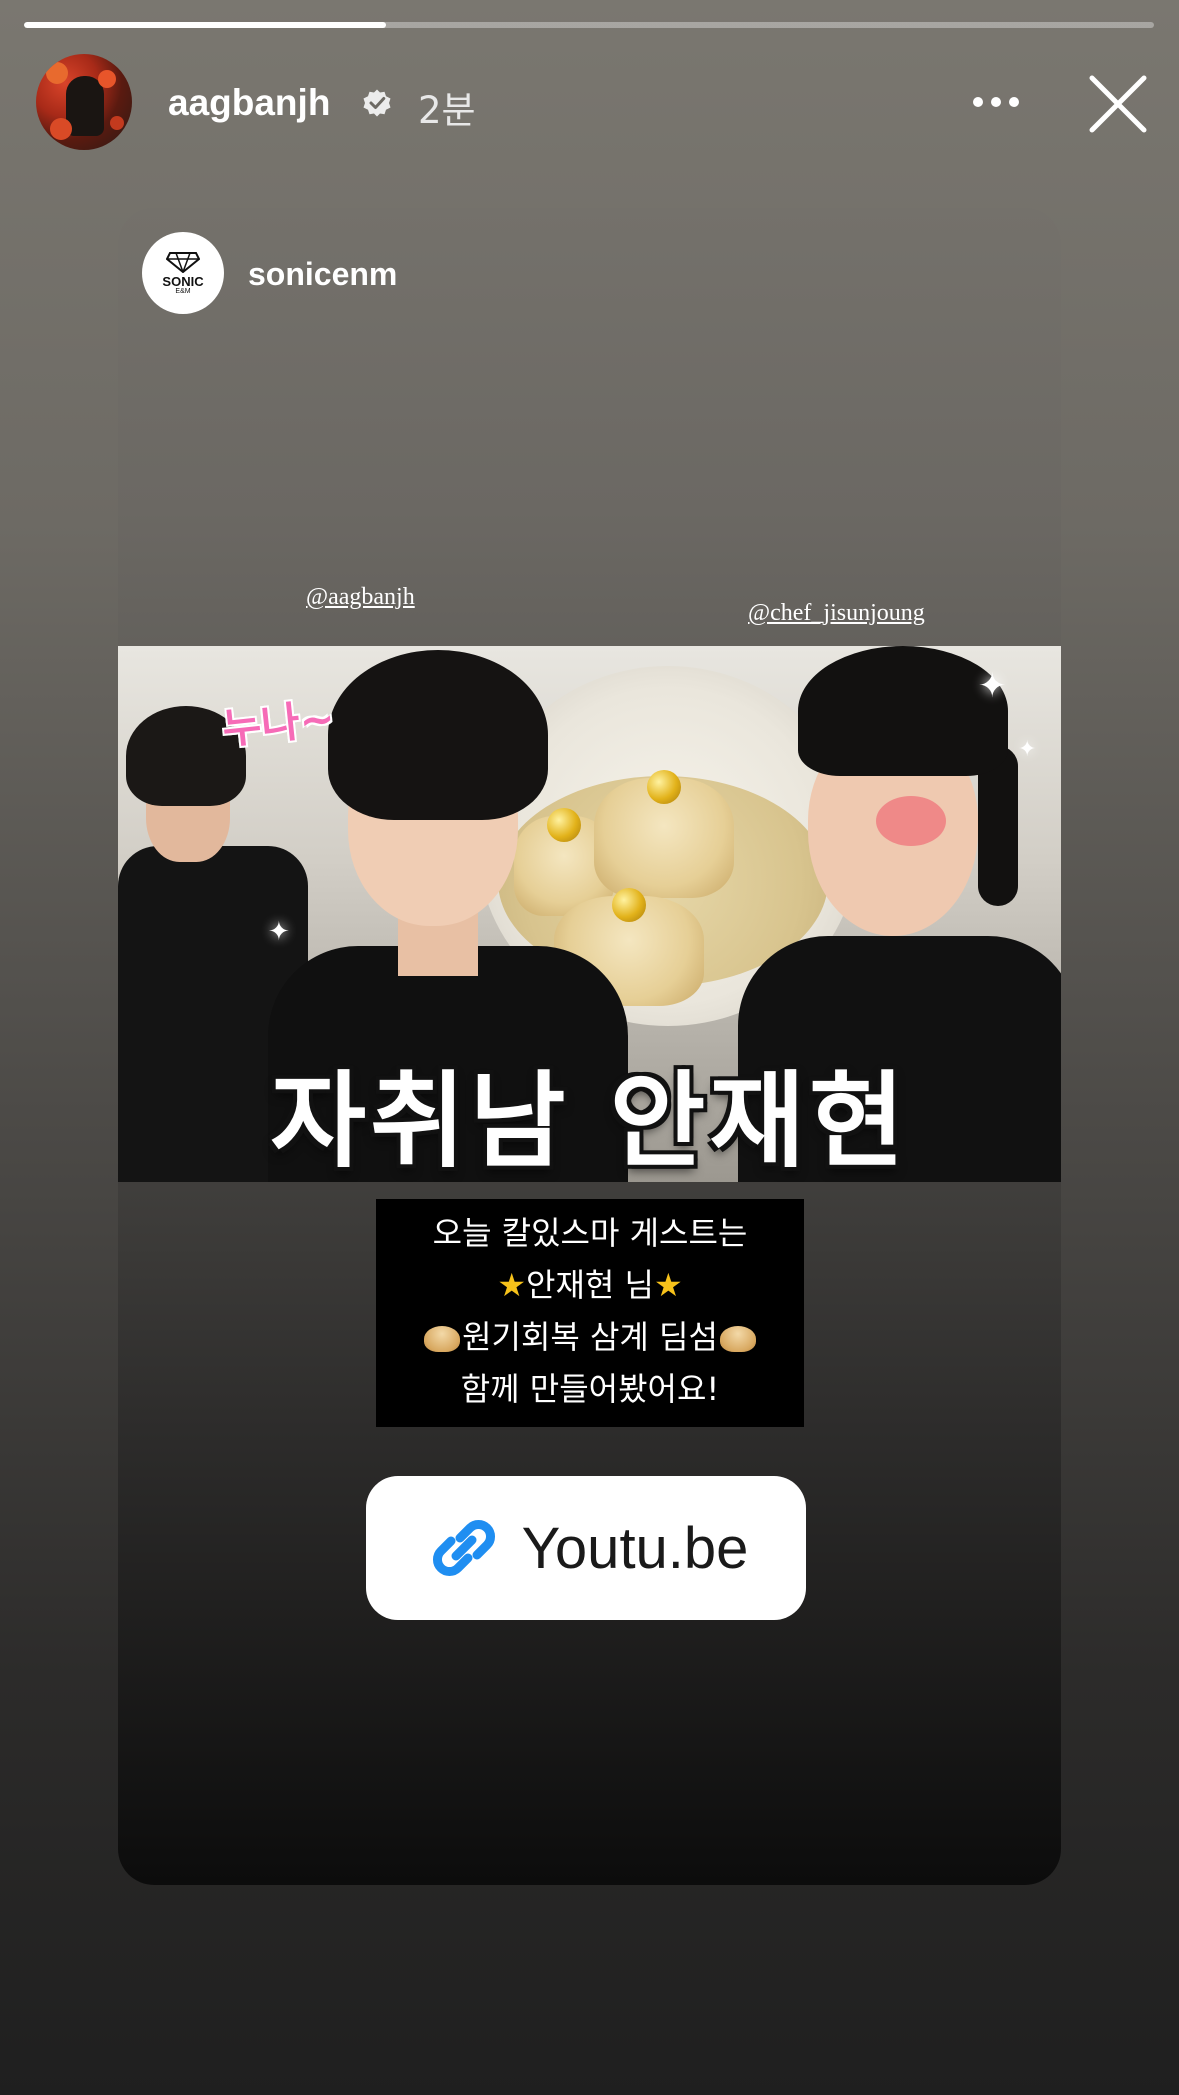 This screenshot has height=2095, width=1179. I want to click on shared-post-username: sonicenm, so click(322, 274).